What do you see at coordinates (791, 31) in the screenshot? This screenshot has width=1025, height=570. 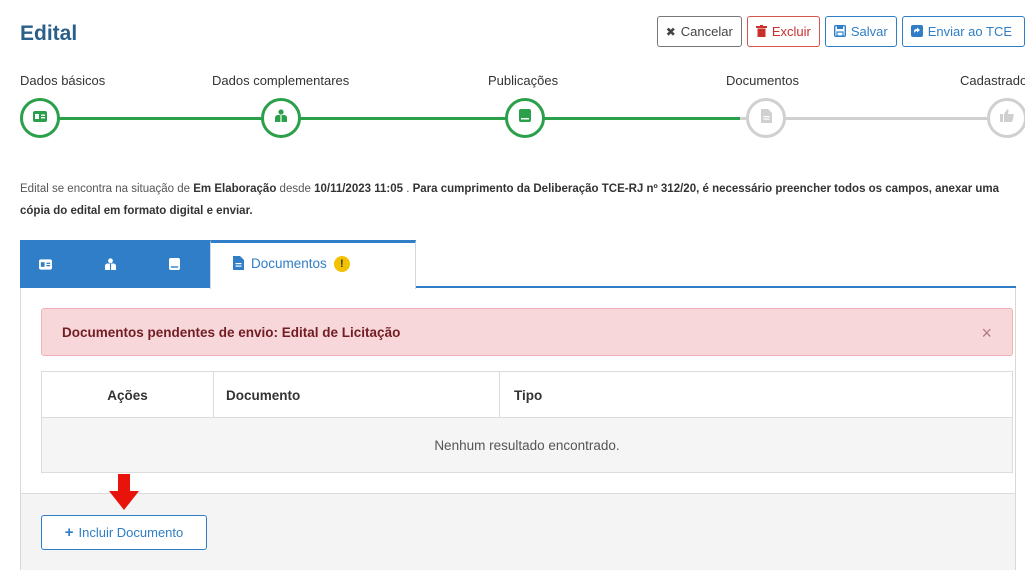 I see `delete-label: Excluir` at bounding box center [791, 31].